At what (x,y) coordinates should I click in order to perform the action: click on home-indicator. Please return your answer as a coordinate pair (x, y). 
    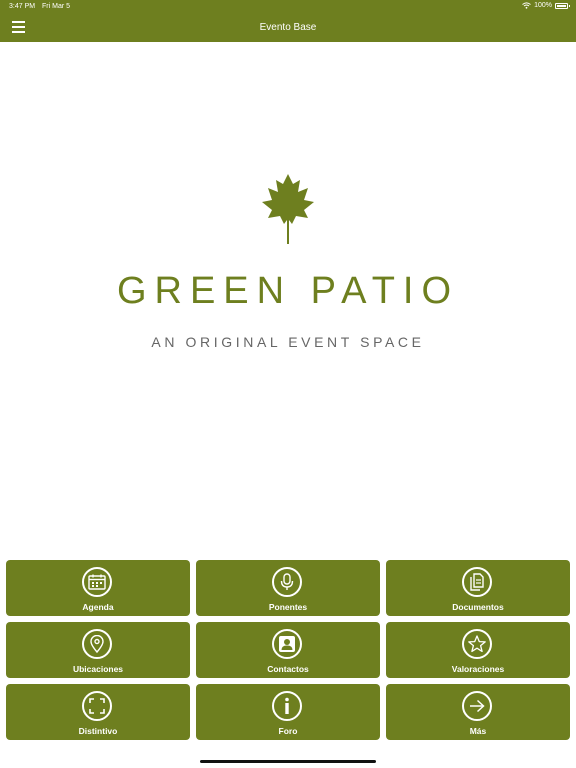
    Looking at the image, I should click on (288, 761).